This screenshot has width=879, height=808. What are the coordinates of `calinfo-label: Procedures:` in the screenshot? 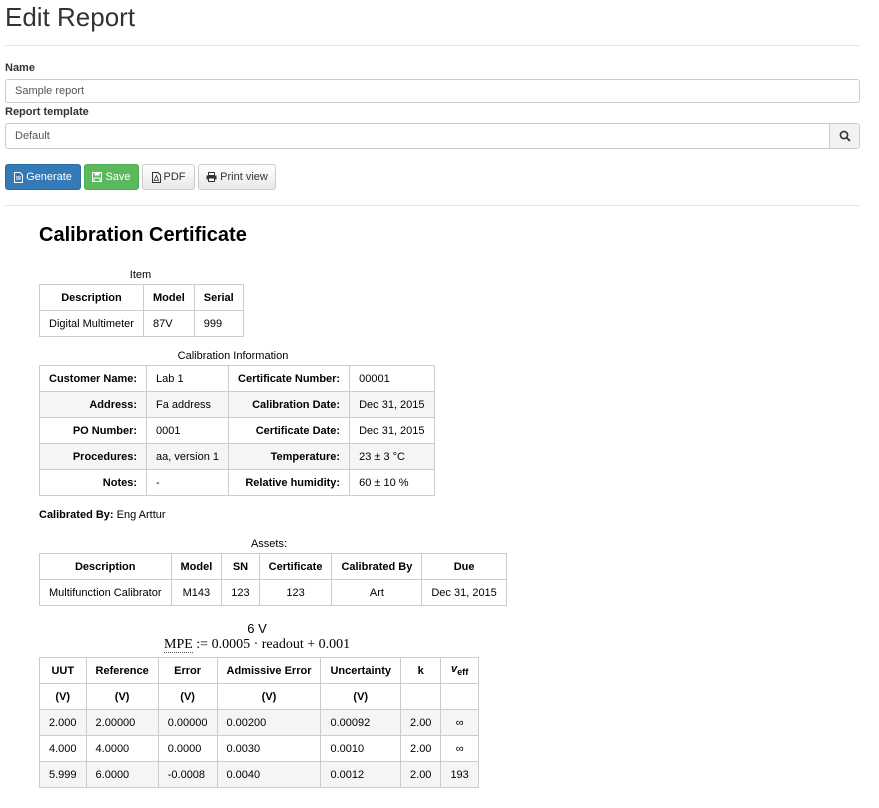 It's located at (93, 456).